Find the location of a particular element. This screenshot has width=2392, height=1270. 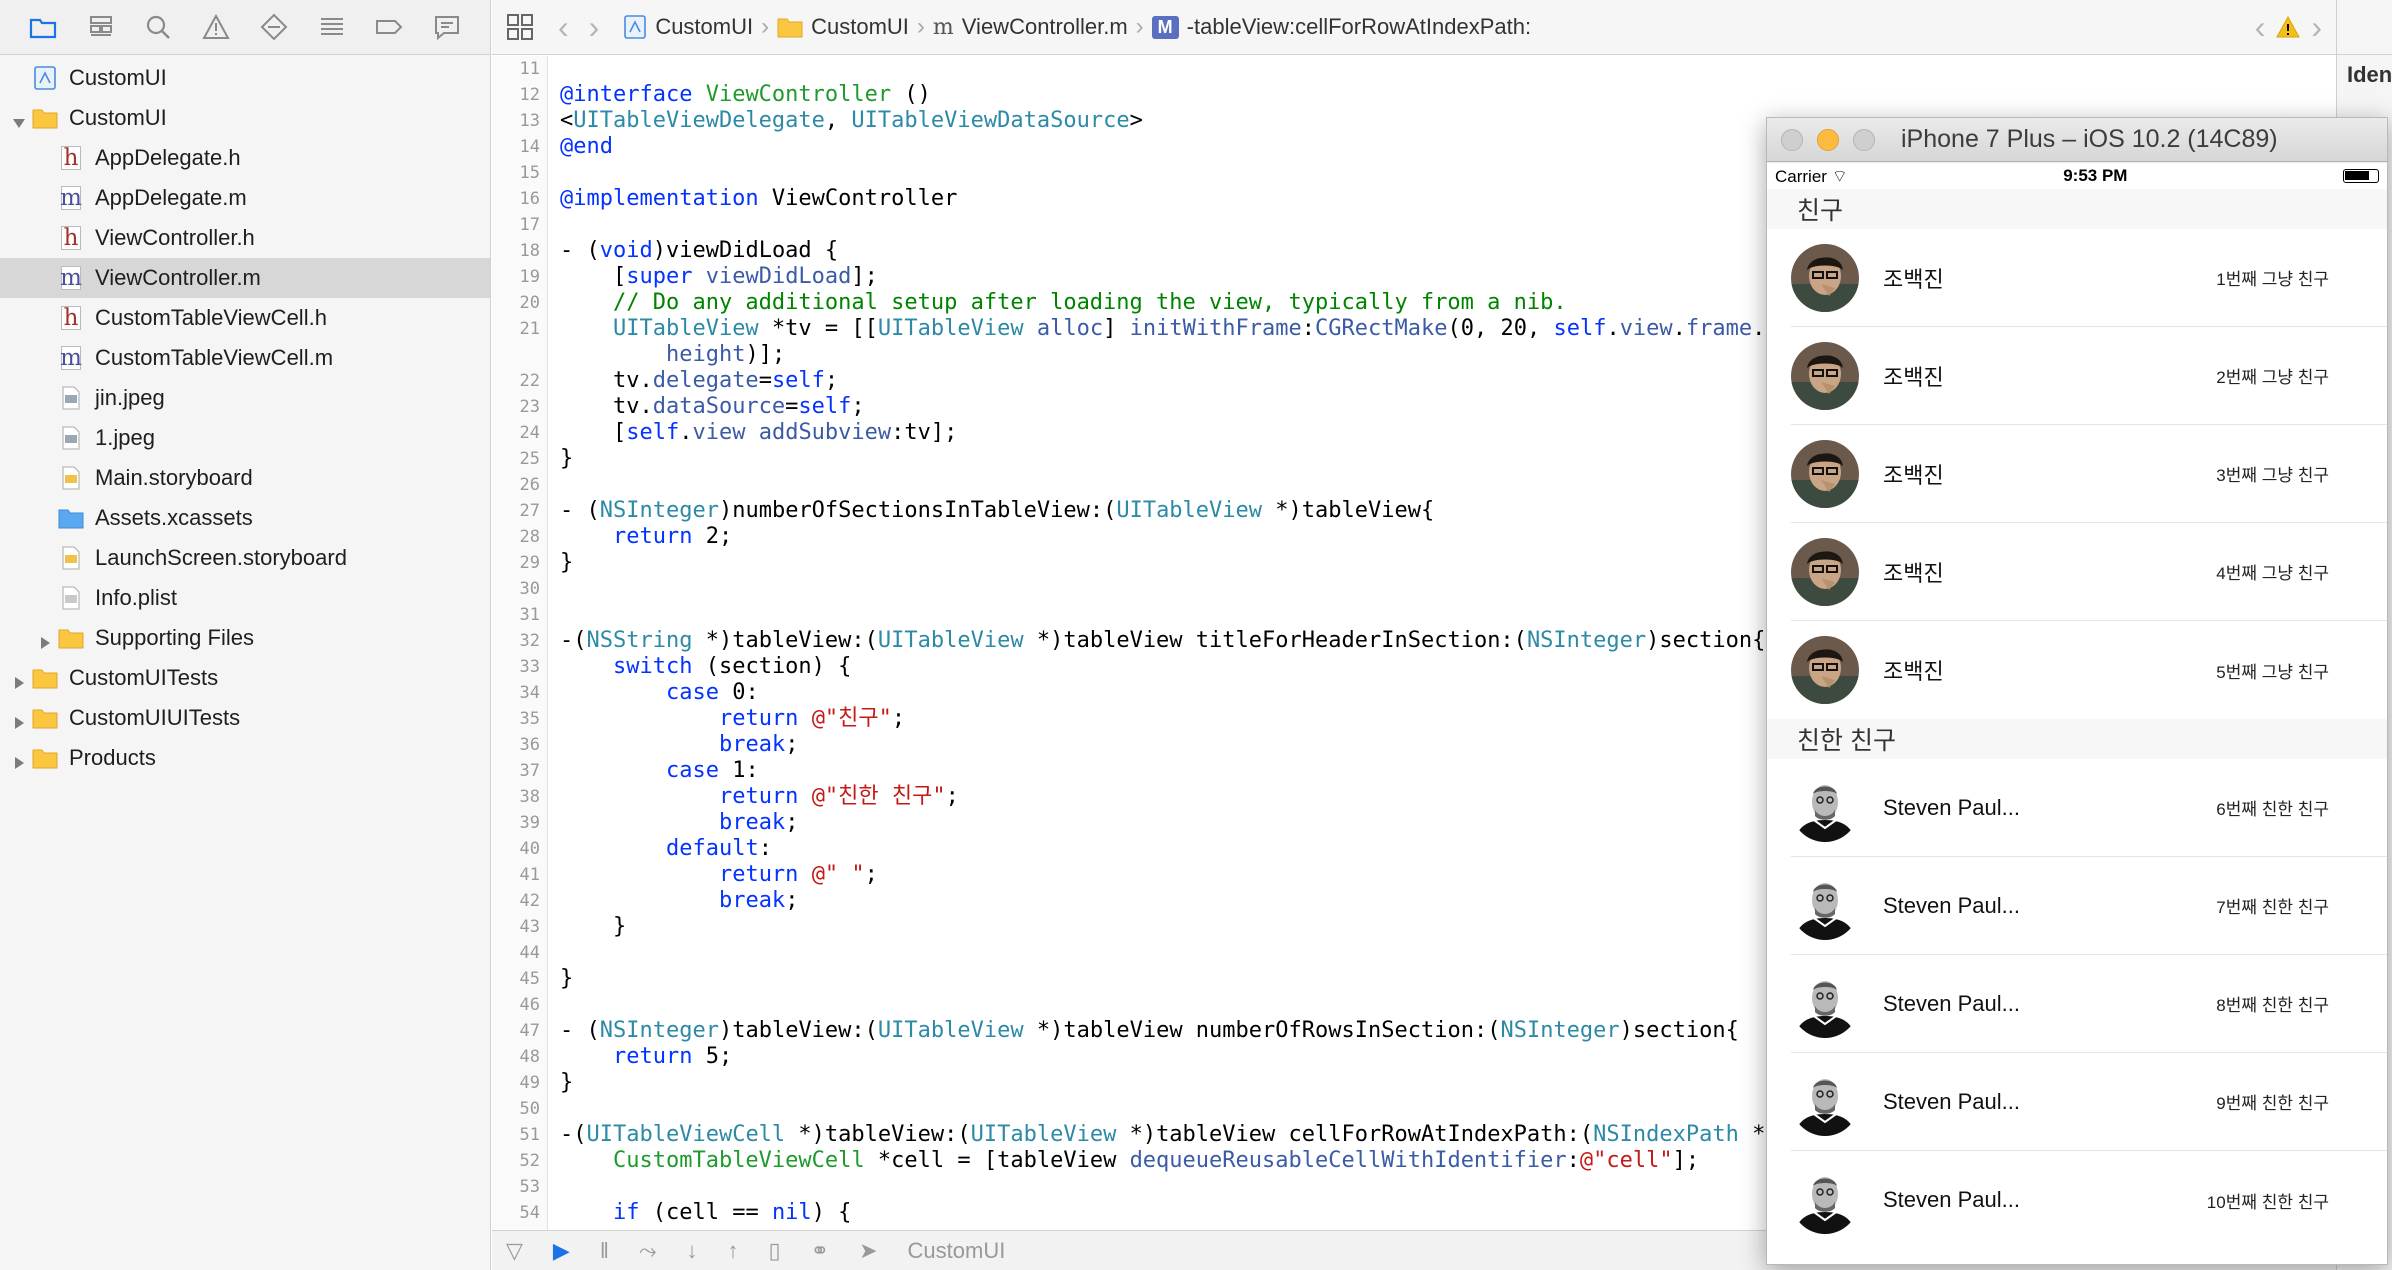

line-number: 48 is located at coordinates (529, 1057).